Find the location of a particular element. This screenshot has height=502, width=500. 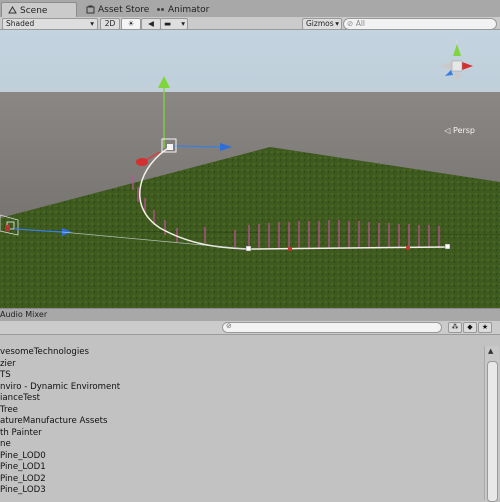

audio-mixer-tab: Audio Mixer is located at coordinates (23, 314).